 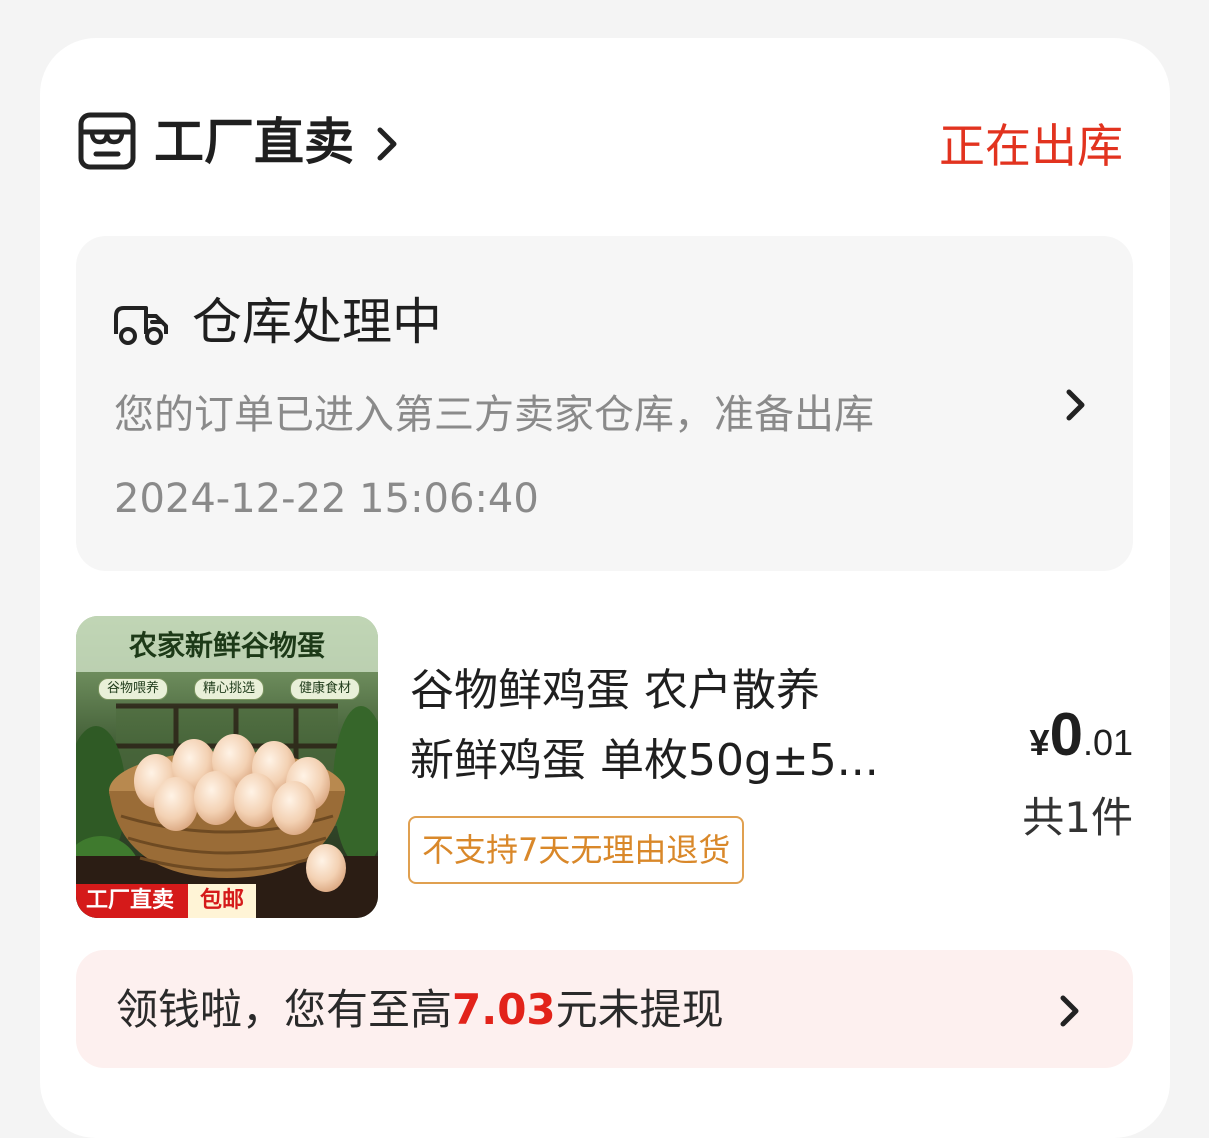 I want to click on price-currency: ¥, so click(x=1039, y=742).